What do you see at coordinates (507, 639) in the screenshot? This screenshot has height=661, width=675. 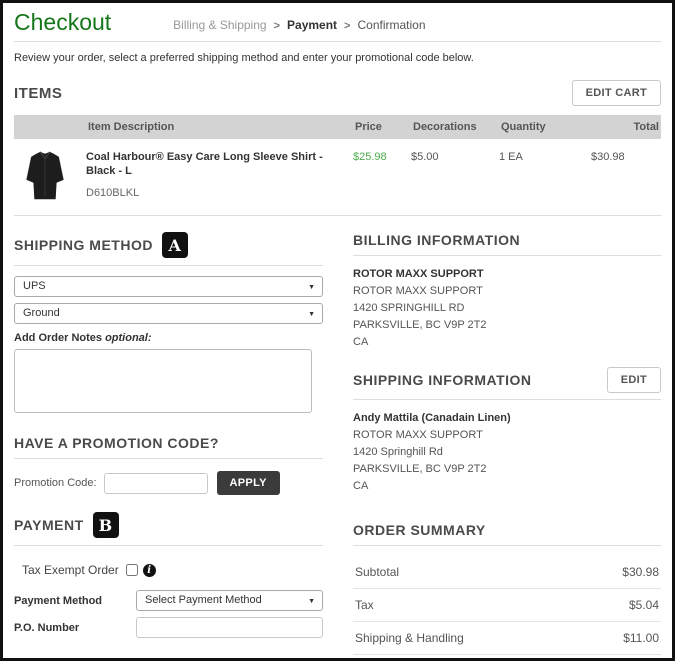 I see `summary-row-shipping: Shipping & Handling $11.00` at bounding box center [507, 639].